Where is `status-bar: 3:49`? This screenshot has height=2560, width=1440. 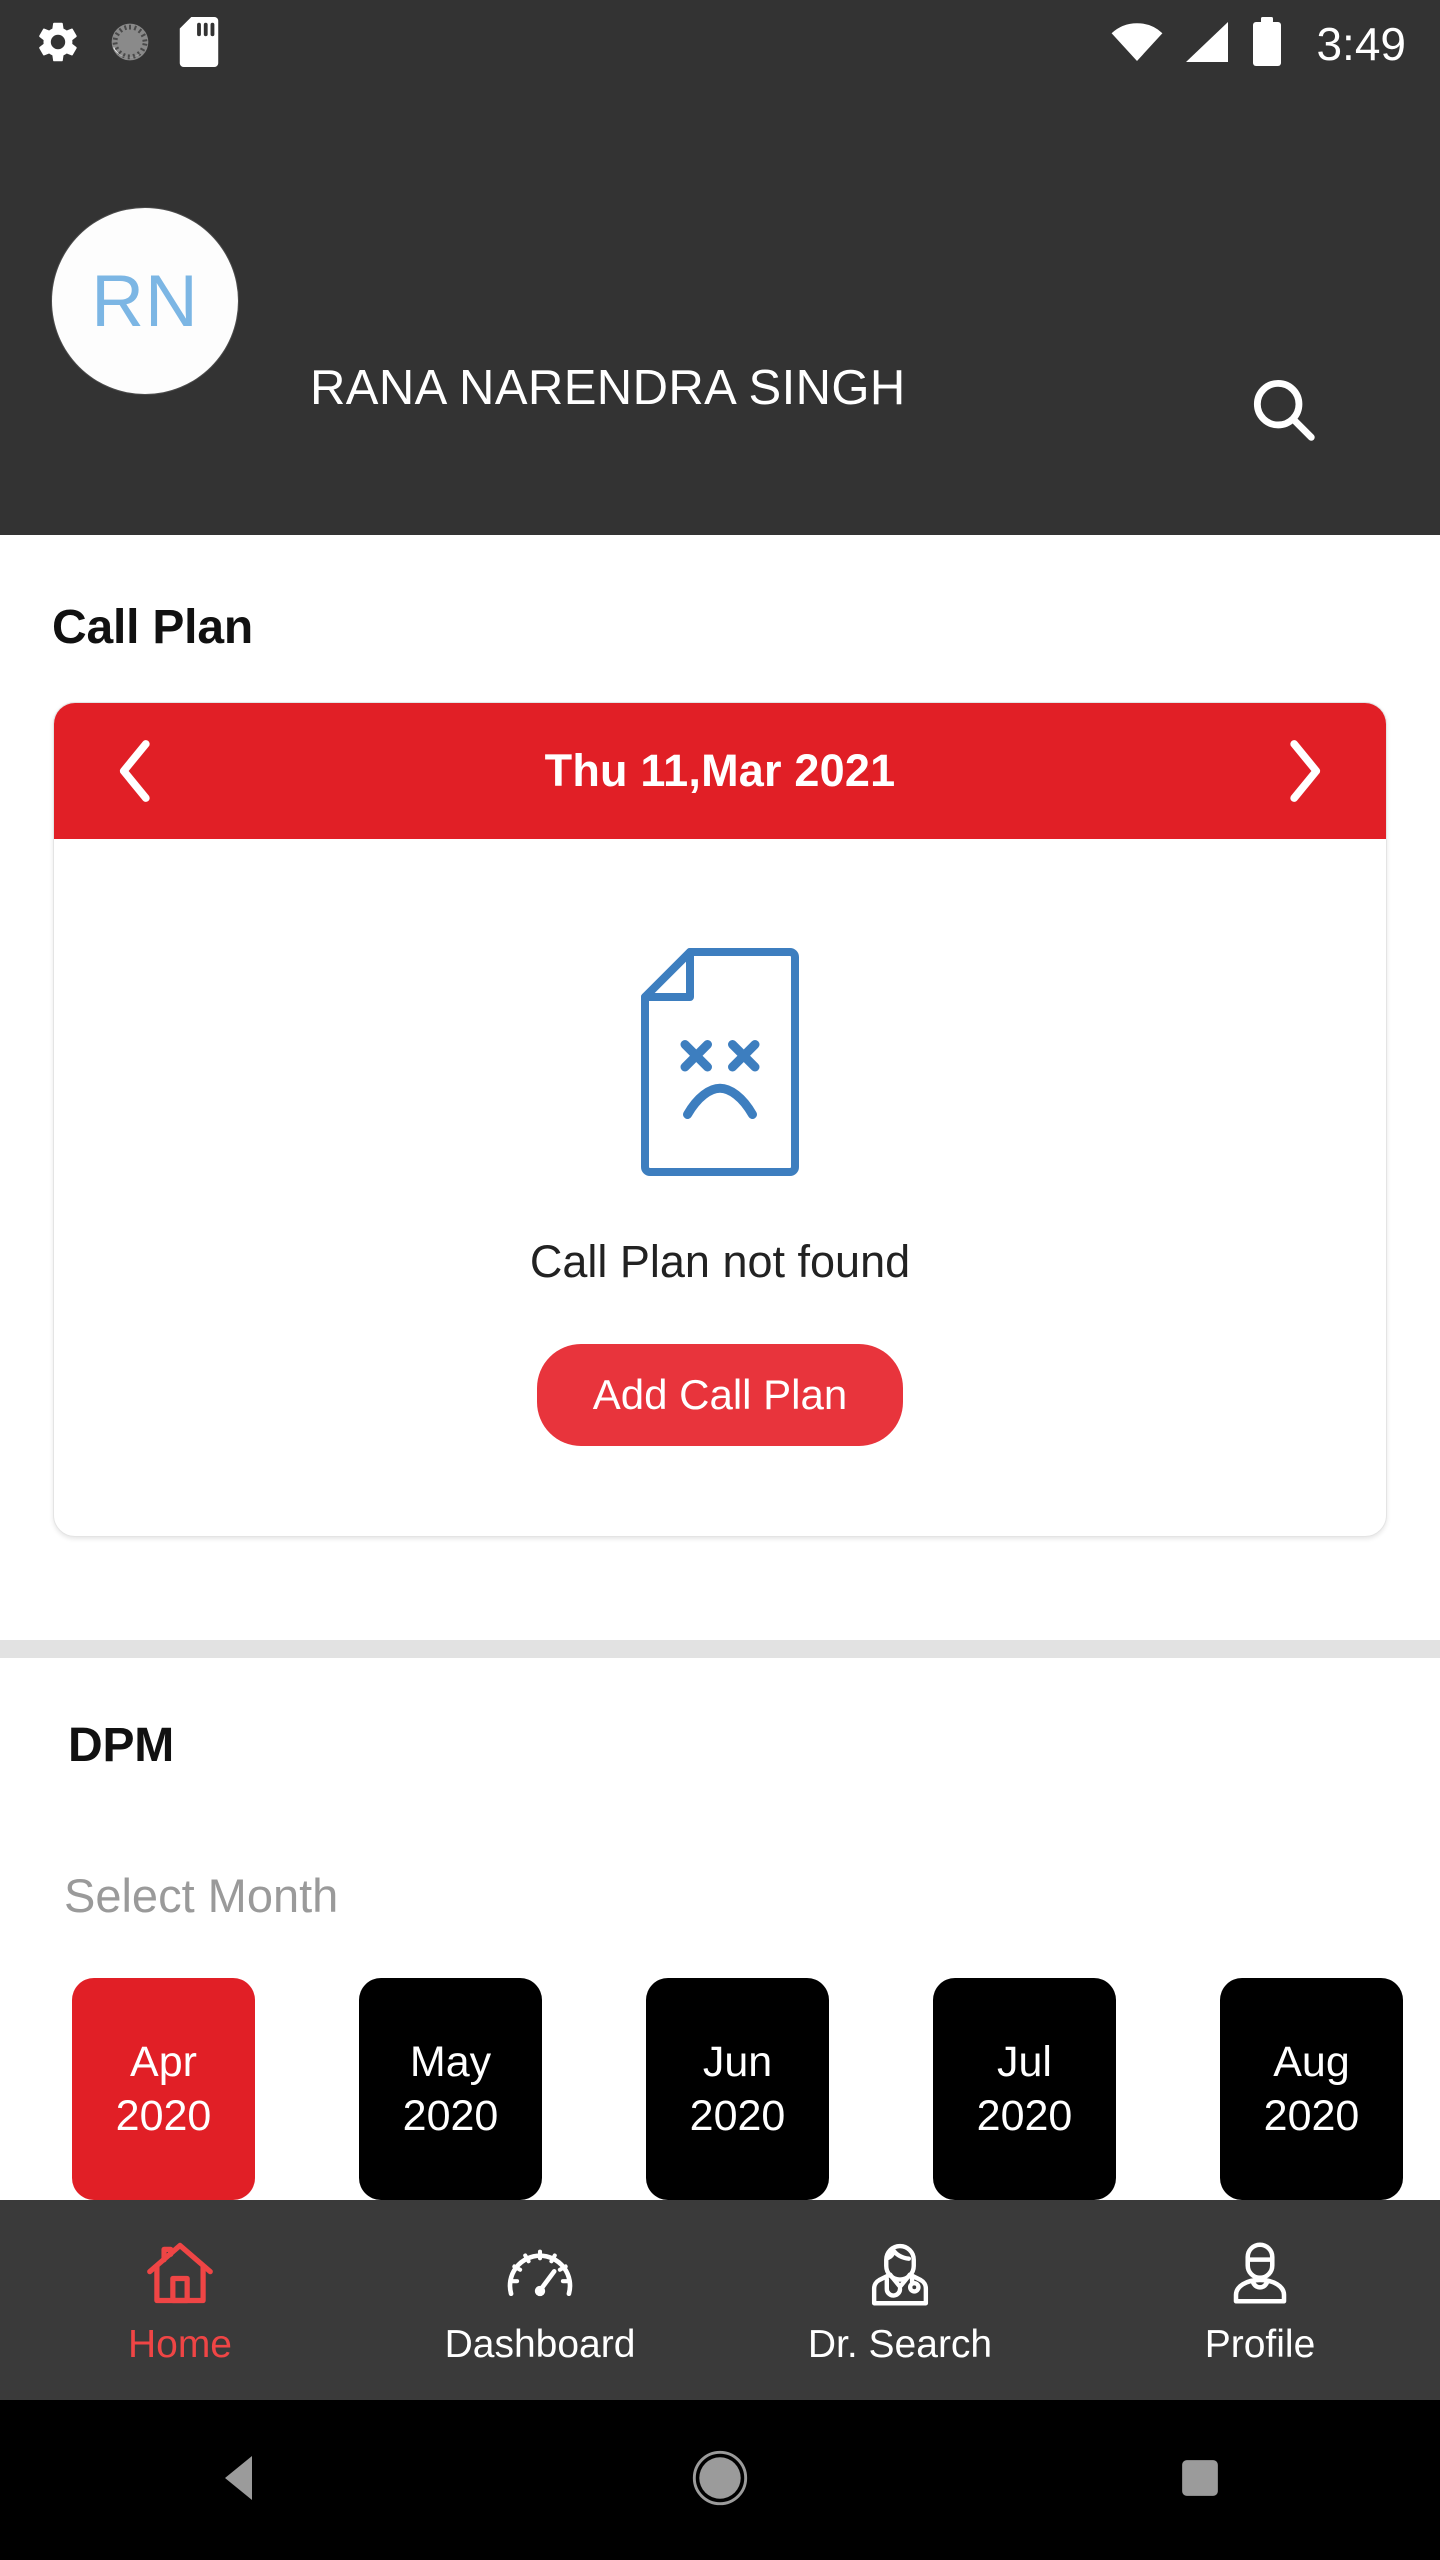
status-bar: 3:49 is located at coordinates (720, 44).